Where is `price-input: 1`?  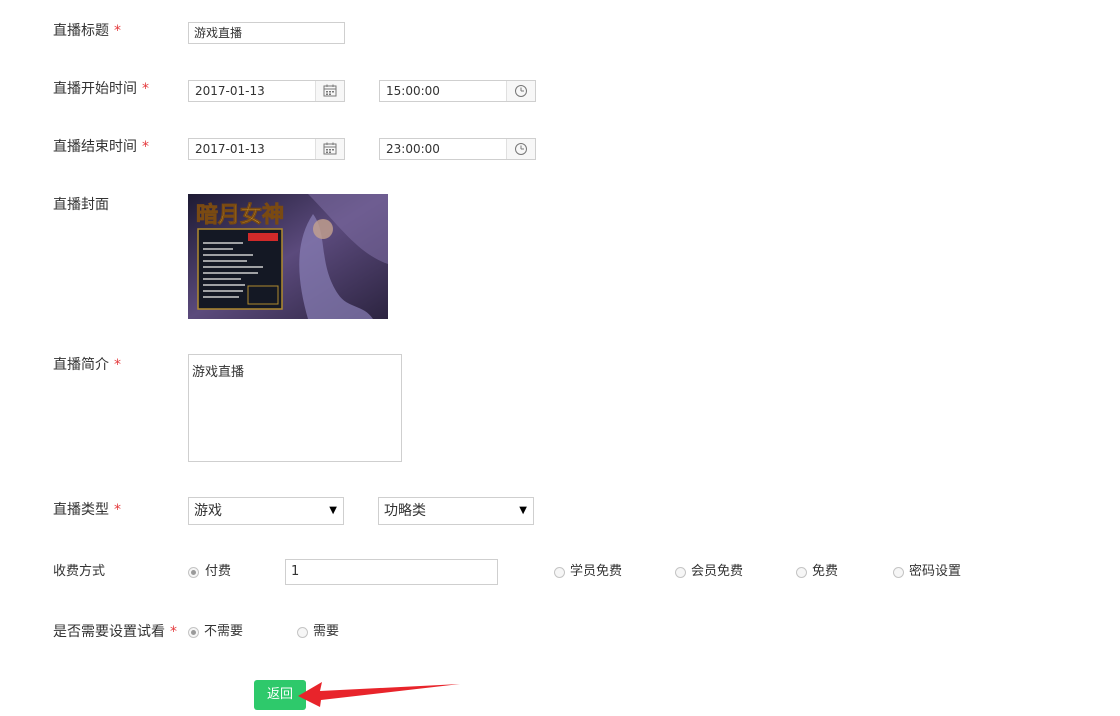 price-input: 1 is located at coordinates (391, 572).